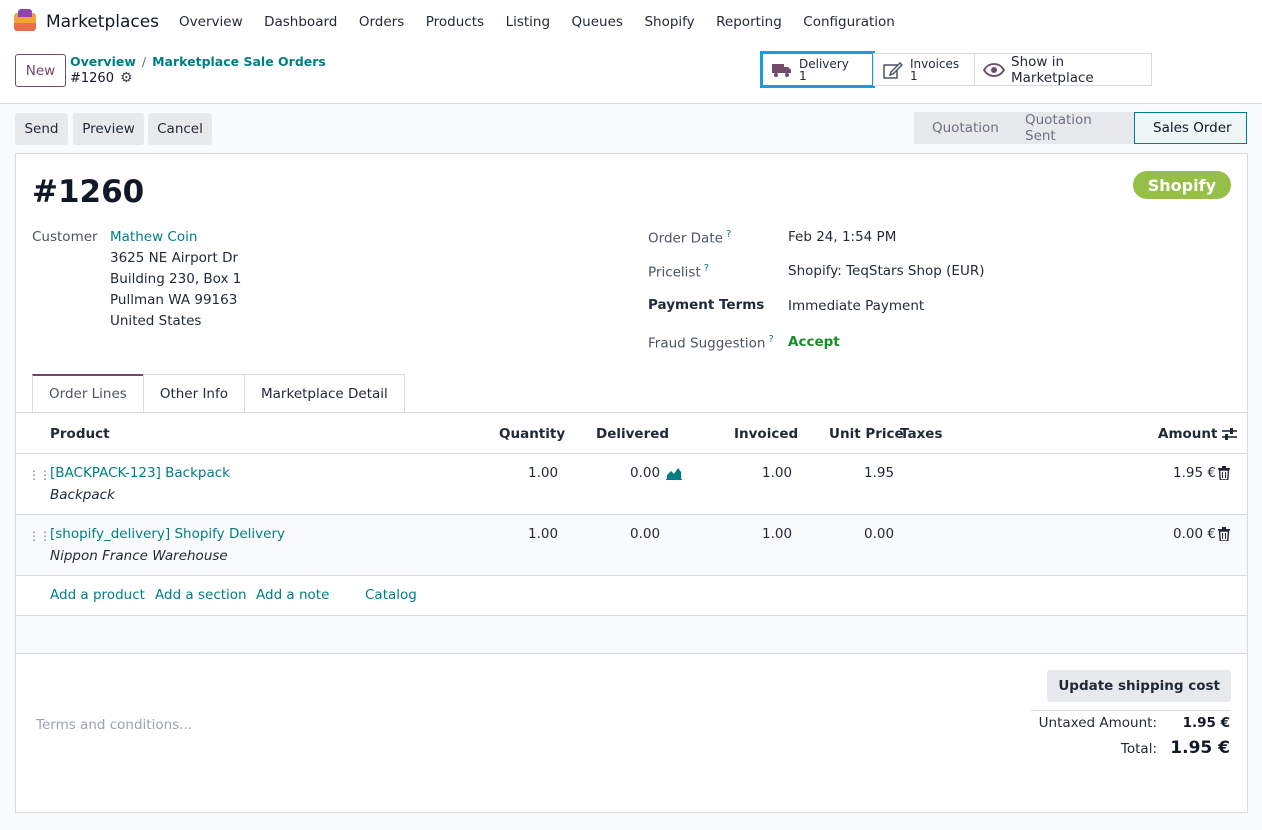 Image resolution: width=1262 pixels, height=830 pixels. Describe the element at coordinates (1187, 434) in the screenshot. I see `col-amount: Amount` at that location.